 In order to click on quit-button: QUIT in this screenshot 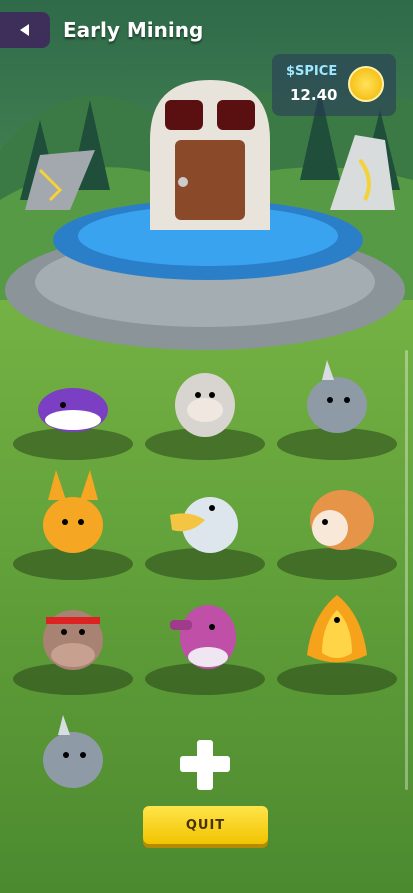, I will do `click(205, 825)`.